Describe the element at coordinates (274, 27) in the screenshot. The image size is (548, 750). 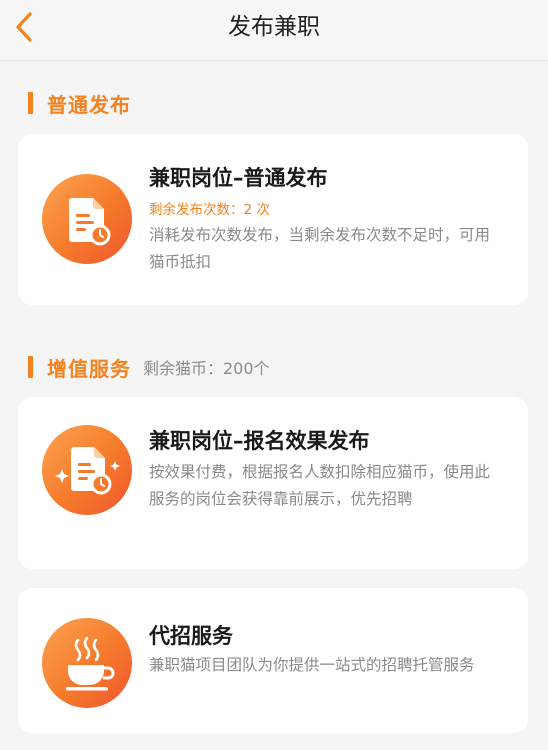
I see `page-title: 发布兼职` at that location.